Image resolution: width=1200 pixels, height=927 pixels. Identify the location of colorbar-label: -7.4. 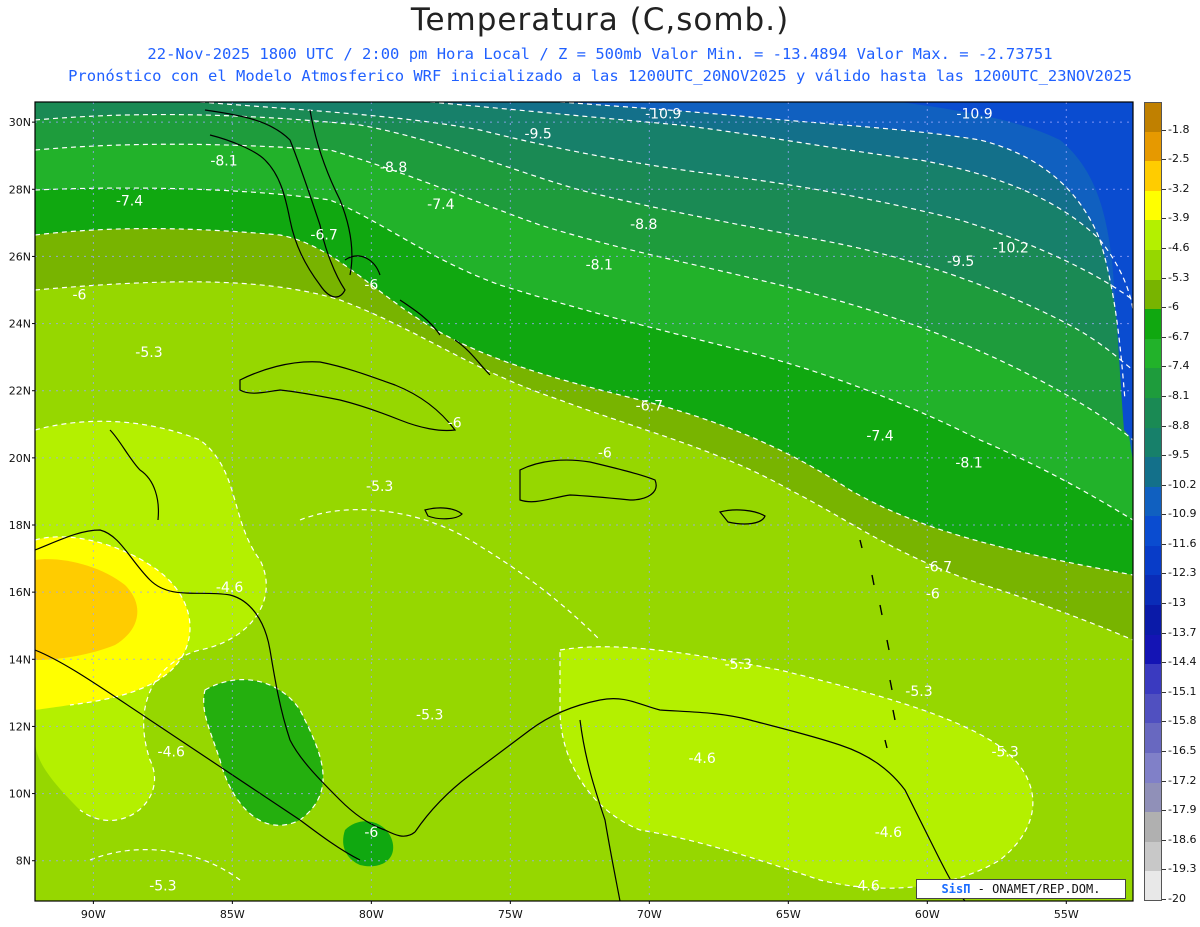
(1179, 366).